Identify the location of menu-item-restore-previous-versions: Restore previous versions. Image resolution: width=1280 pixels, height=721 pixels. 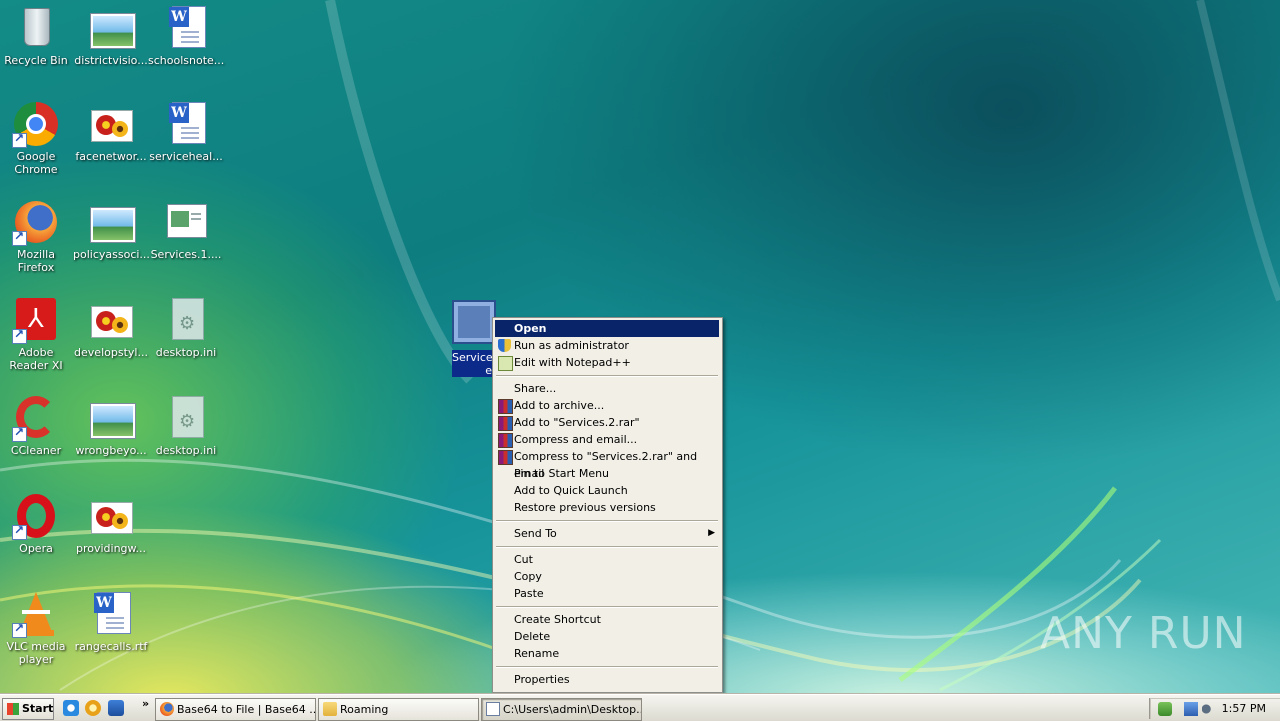
(607, 507).